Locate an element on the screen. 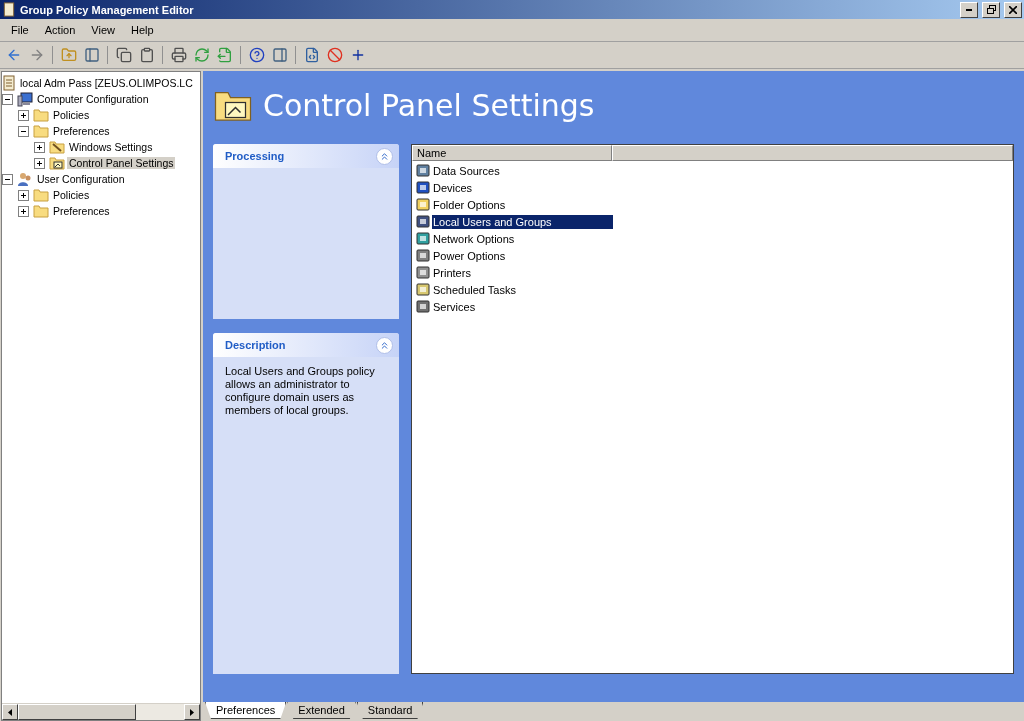 Image resolution: width=1024 pixels, height=721 pixels. tab: Standard is located at coordinates (390, 710).